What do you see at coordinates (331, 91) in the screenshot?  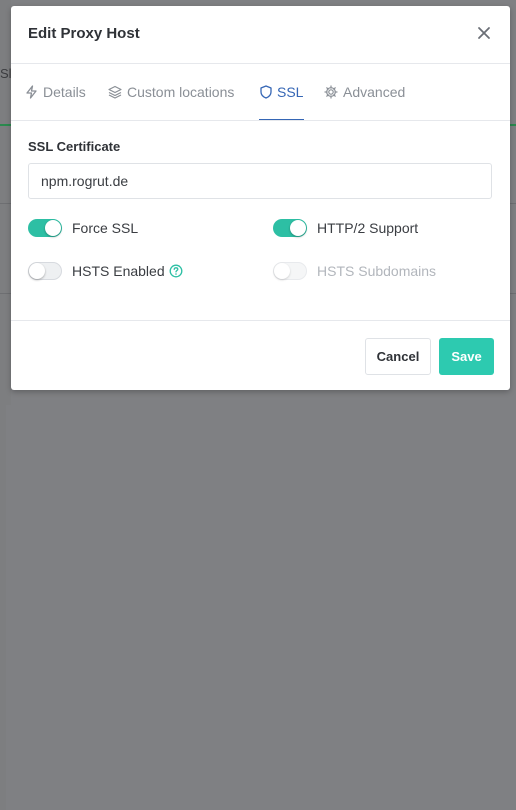 I see `gear-icon` at bounding box center [331, 91].